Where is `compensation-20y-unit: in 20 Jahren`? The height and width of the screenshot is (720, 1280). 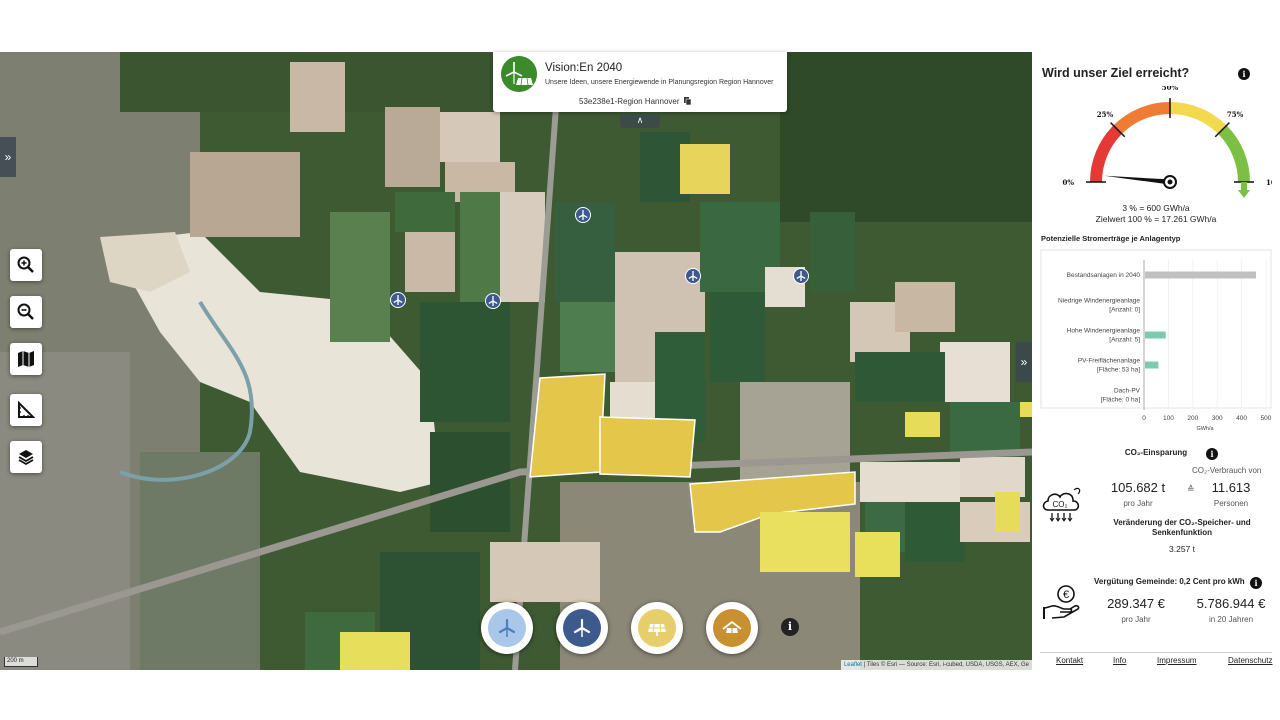 compensation-20y-unit: in 20 Jahren is located at coordinates (1231, 619).